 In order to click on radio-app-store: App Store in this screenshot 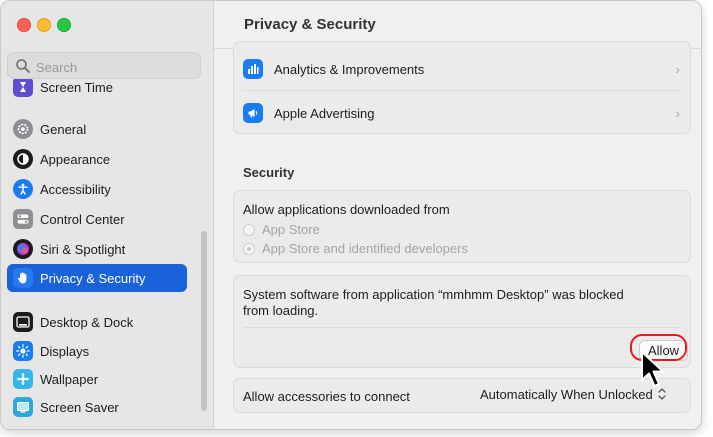, I will do `click(281, 229)`.